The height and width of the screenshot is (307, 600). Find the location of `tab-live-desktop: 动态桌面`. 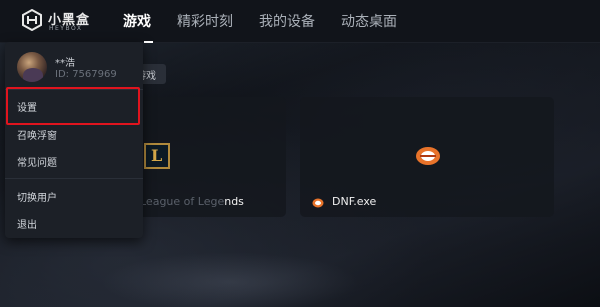

tab-live-desktop: 动态桌面 is located at coordinates (369, 21).